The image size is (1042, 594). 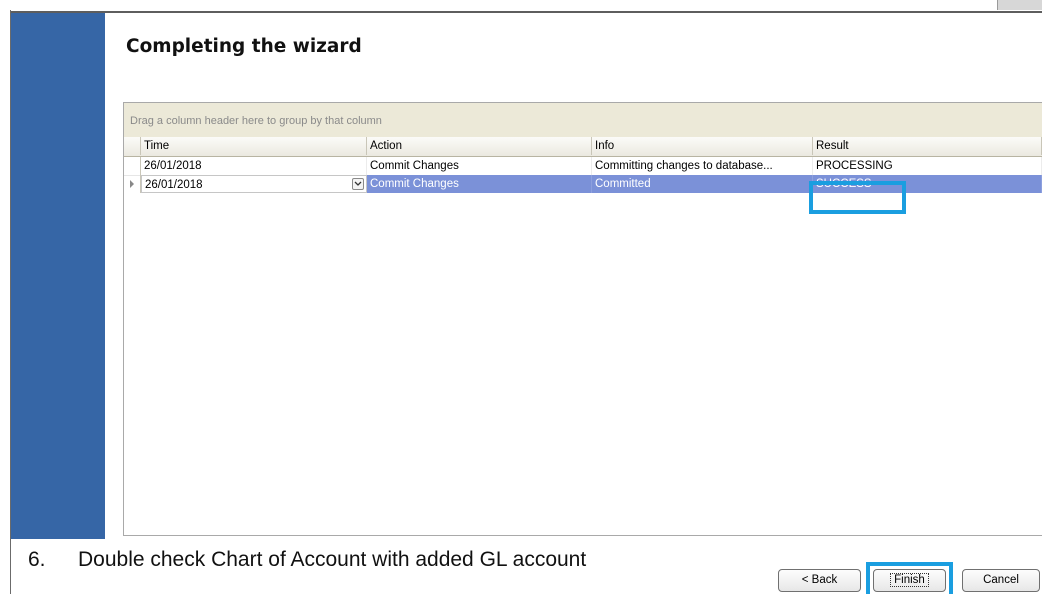 I want to click on column-header-result: Result, so click(x=927, y=146).